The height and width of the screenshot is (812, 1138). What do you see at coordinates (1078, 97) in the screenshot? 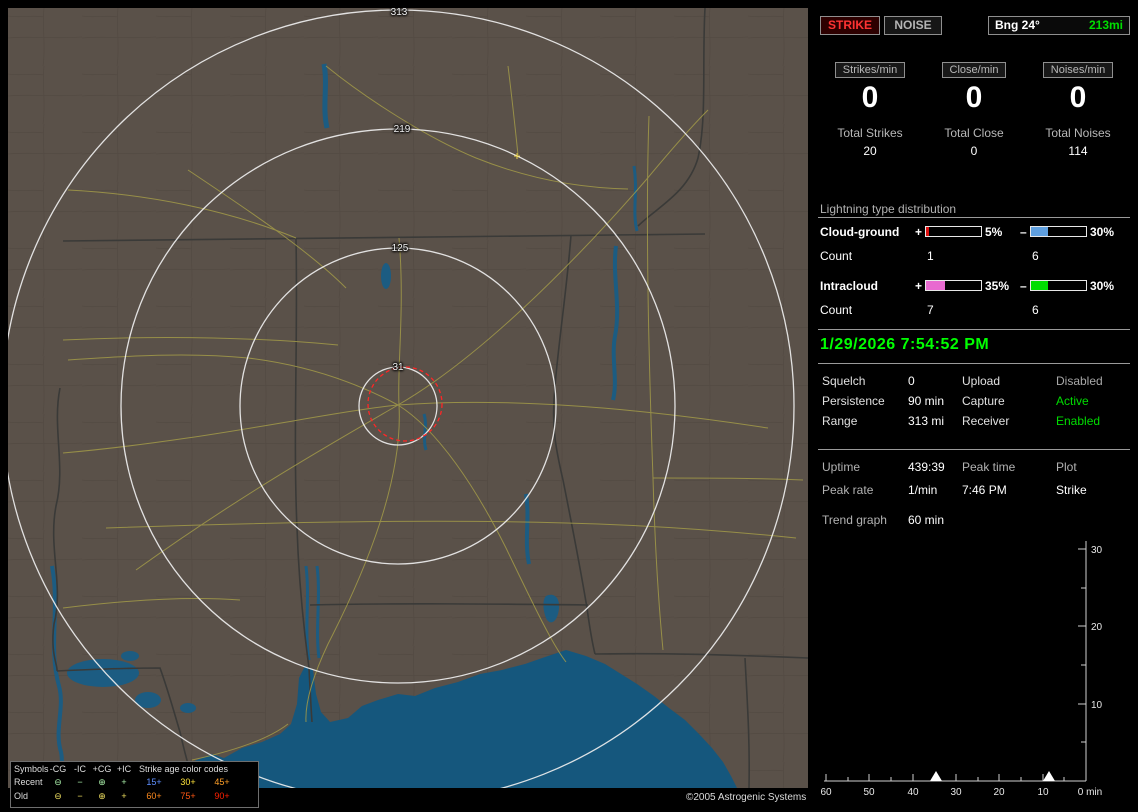
I see `noises-per-min-value: 0` at bounding box center [1078, 97].